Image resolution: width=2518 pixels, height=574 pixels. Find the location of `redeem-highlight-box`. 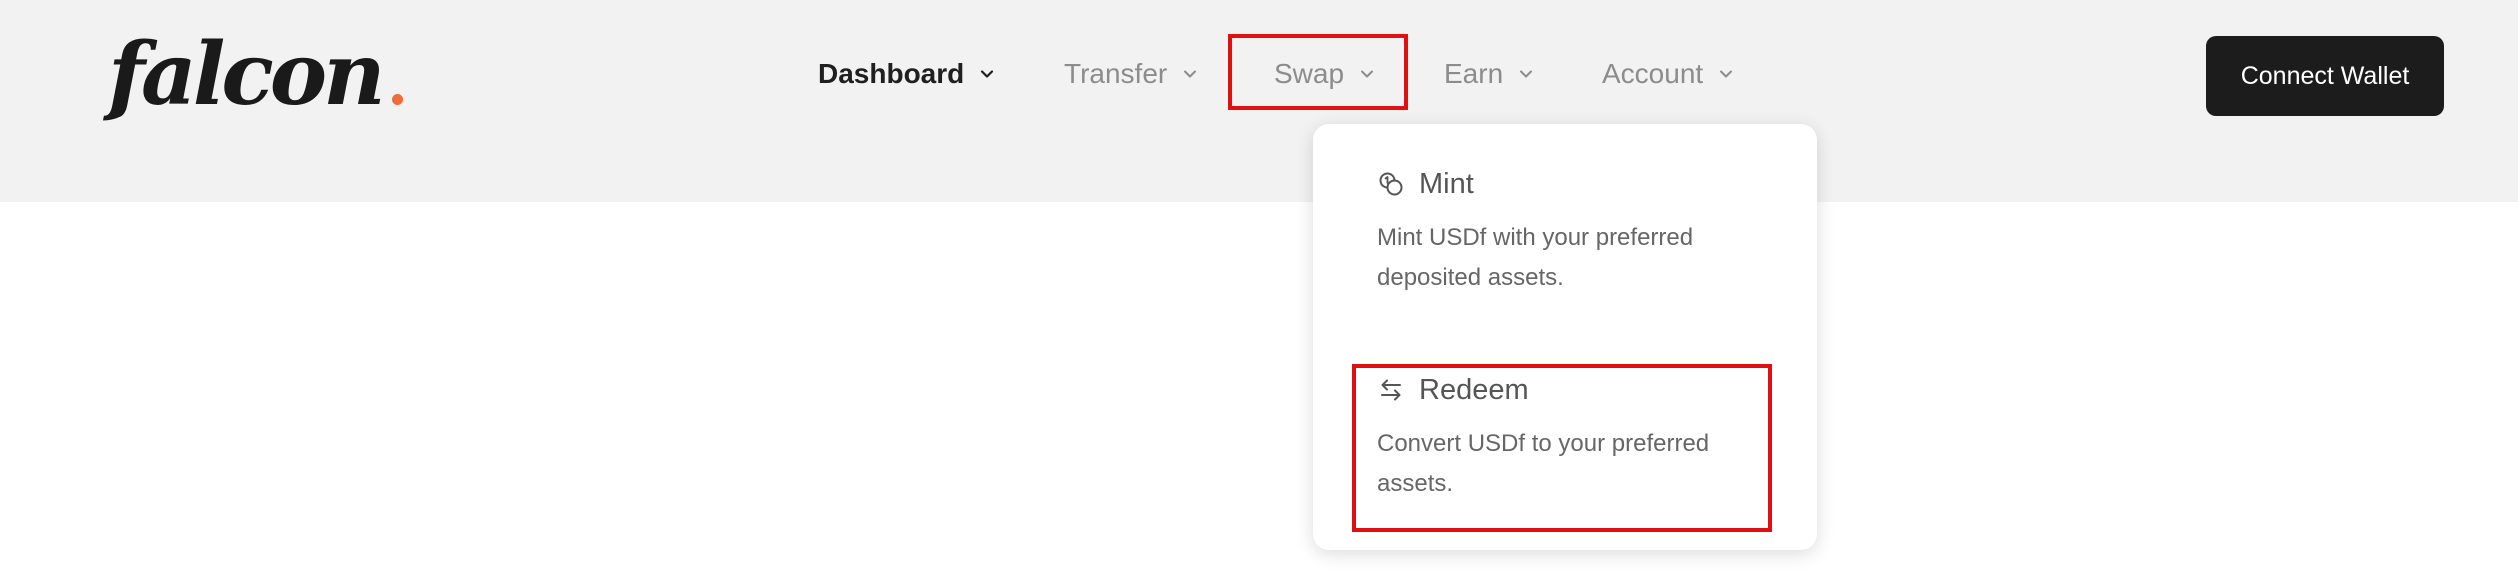

redeem-highlight-box is located at coordinates (1562, 448).